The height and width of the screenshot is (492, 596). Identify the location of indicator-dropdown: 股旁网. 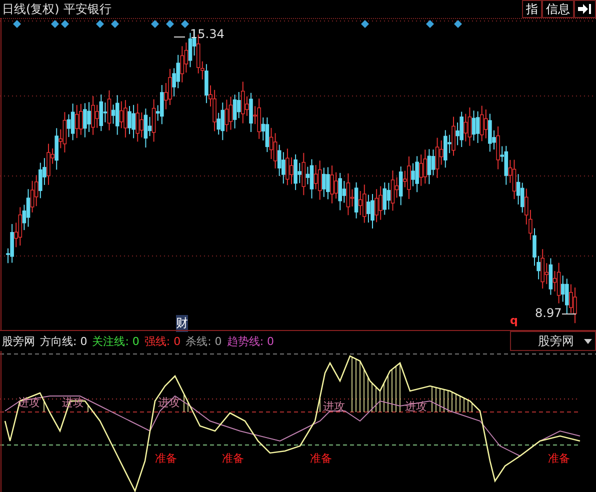
(553, 341).